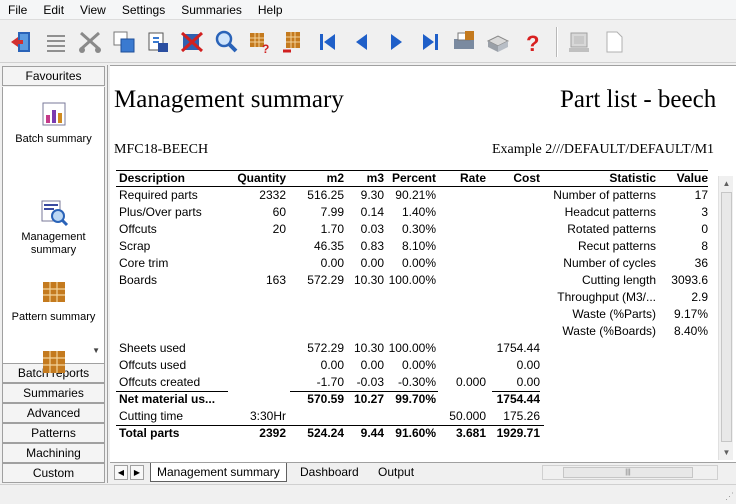 The image size is (736, 504). I want to click on machine-button, so click(580, 42).